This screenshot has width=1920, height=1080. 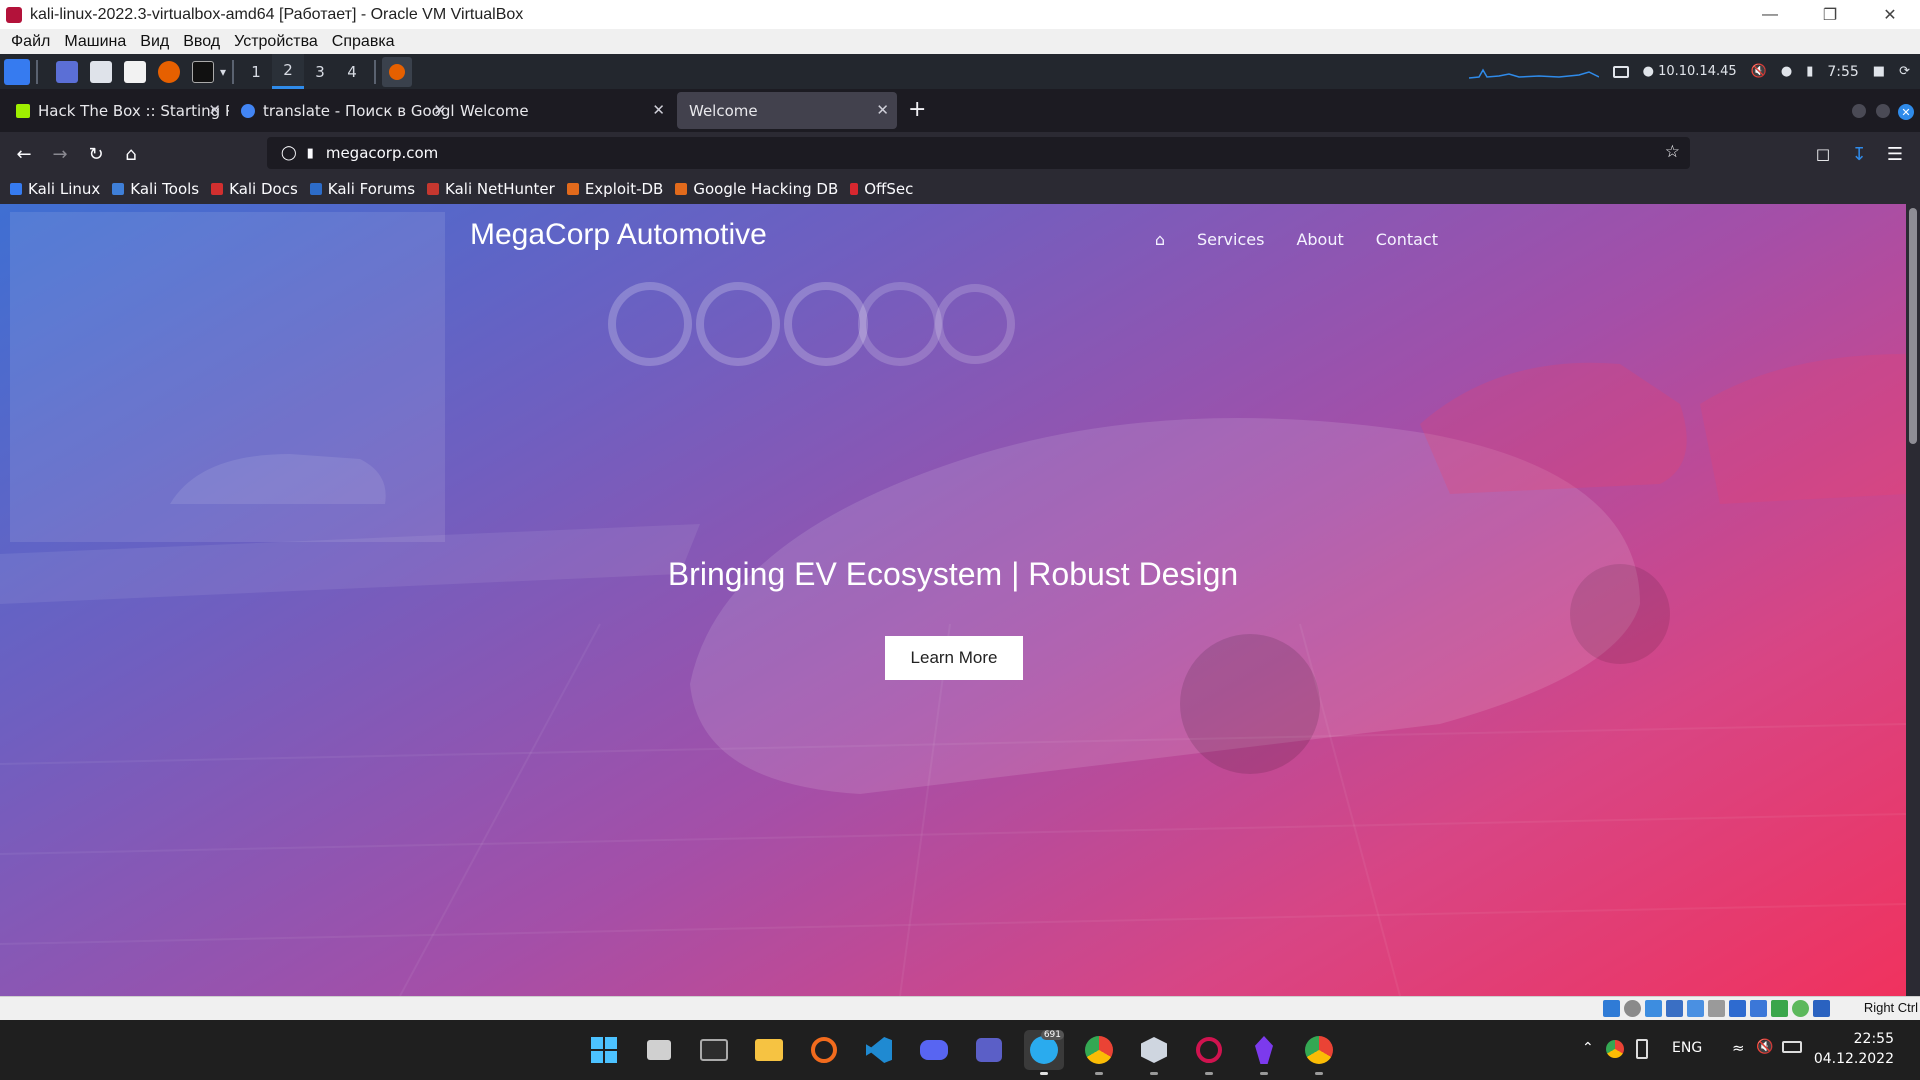 What do you see at coordinates (24, 154) in the screenshot?
I see `back-arrow-icon: ←` at bounding box center [24, 154].